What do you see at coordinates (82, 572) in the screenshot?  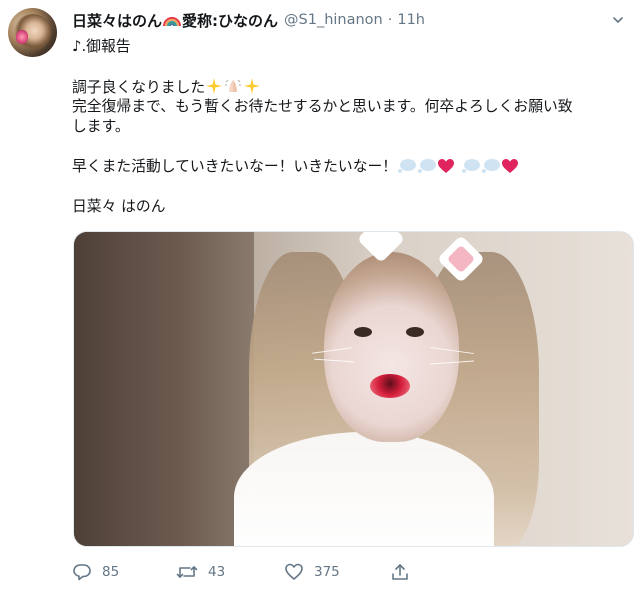 I see `reply-icon` at bounding box center [82, 572].